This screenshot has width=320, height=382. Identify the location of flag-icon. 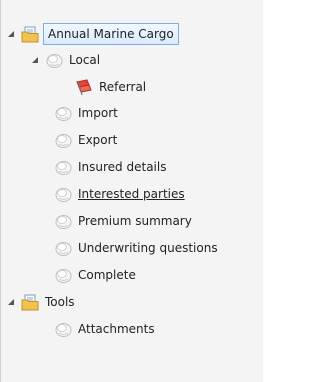
(84, 87).